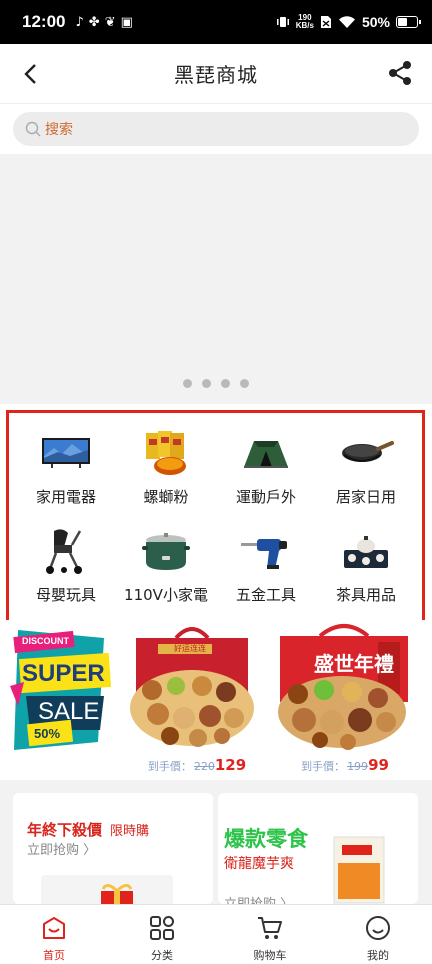 The image size is (432, 964). What do you see at coordinates (378, 765) in the screenshot?
I see `sale-price: 99` at bounding box center [378, 765].